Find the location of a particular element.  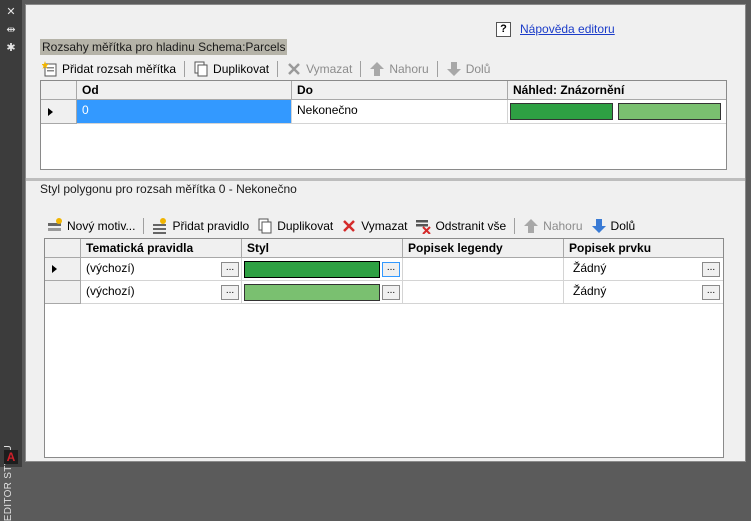

add-rule-icon is located at coordinates (160, 226).